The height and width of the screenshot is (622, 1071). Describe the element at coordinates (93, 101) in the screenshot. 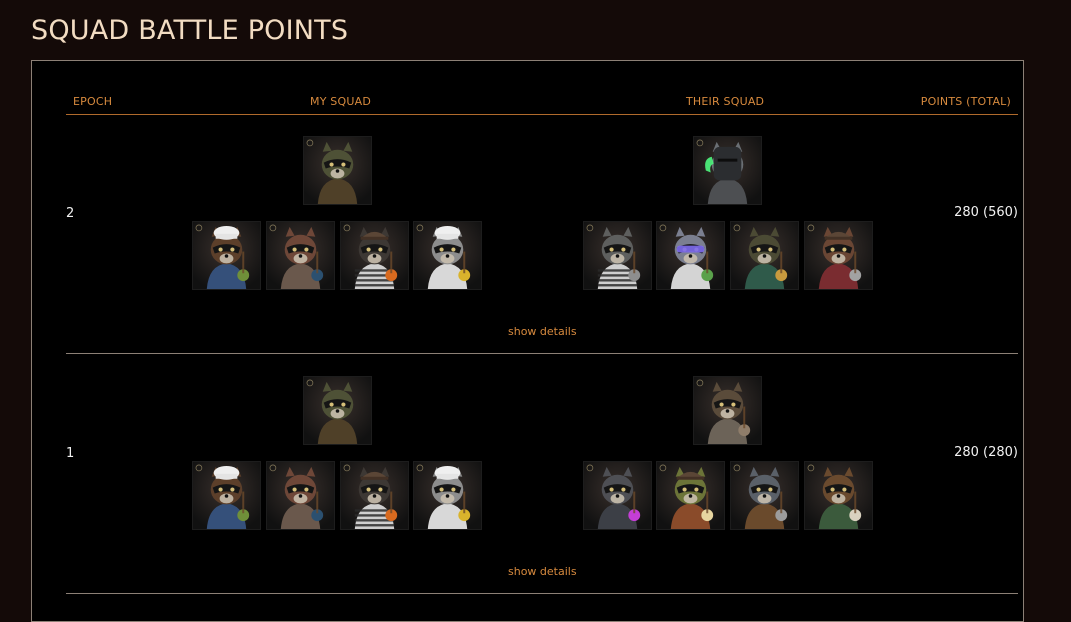

I see `column-header-epoch: EPOCH` at that location.